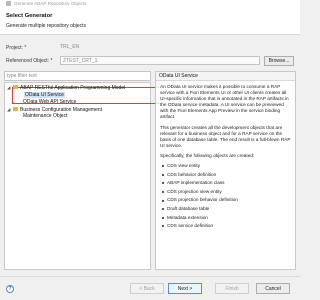 The height and width of the screenshot is (300, 320). I want to click on list-item: ABAP implementation class, so click(225, 183).